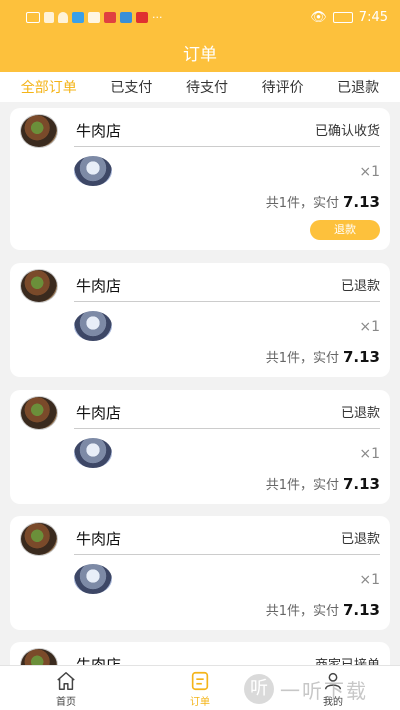 Image resolution: width=400 pixels, height=710 pixels. What do you see at coordinates (358, 87) in the screenshot?
I see `tab-refunded: 已退款` at bounding box center [358, 87].